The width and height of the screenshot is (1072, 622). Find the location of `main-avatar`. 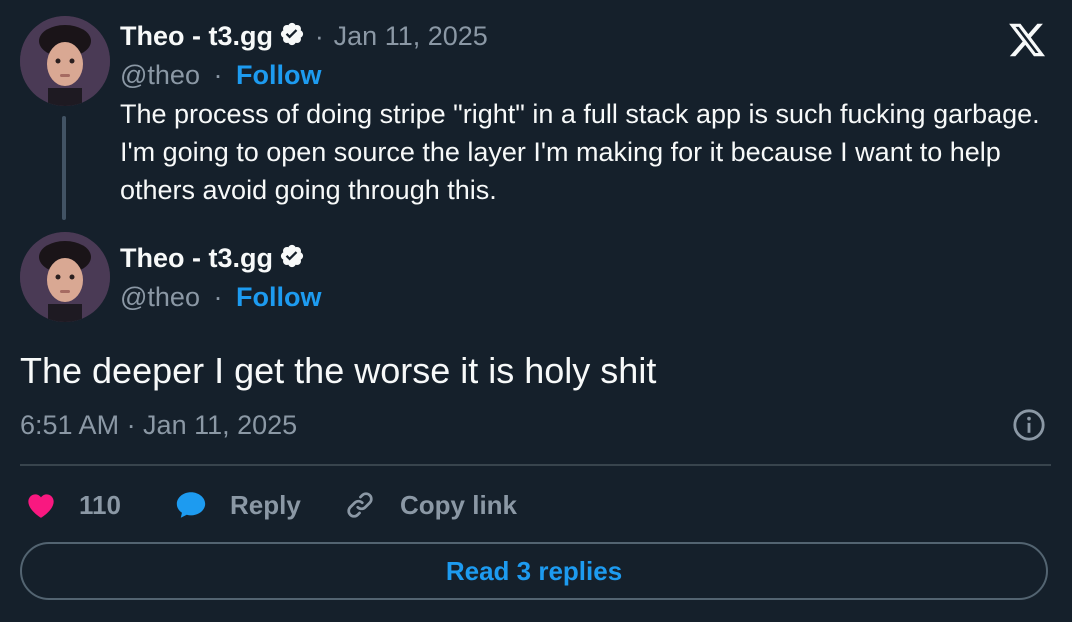

main-avatar is located at coordinates (65, 277).